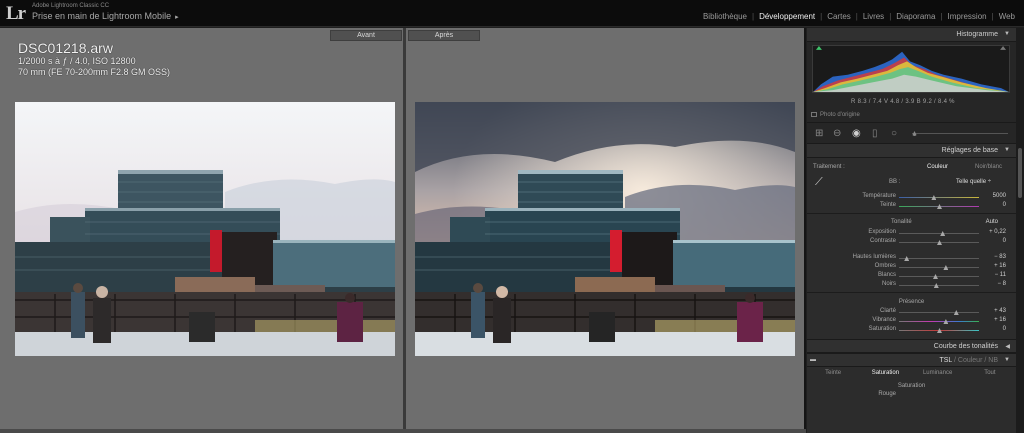 The height and width of the screenshot is (433, 1024). I want to click on basic-title: Réglages de base, so click(969, 150).